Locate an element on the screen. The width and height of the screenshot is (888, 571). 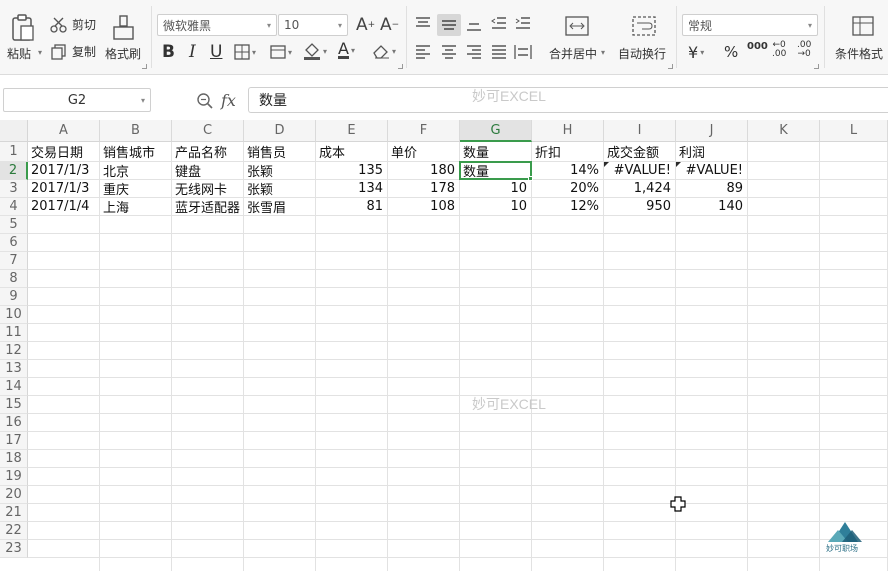
row-header-10: 10 is located at coordinates (14, 315).